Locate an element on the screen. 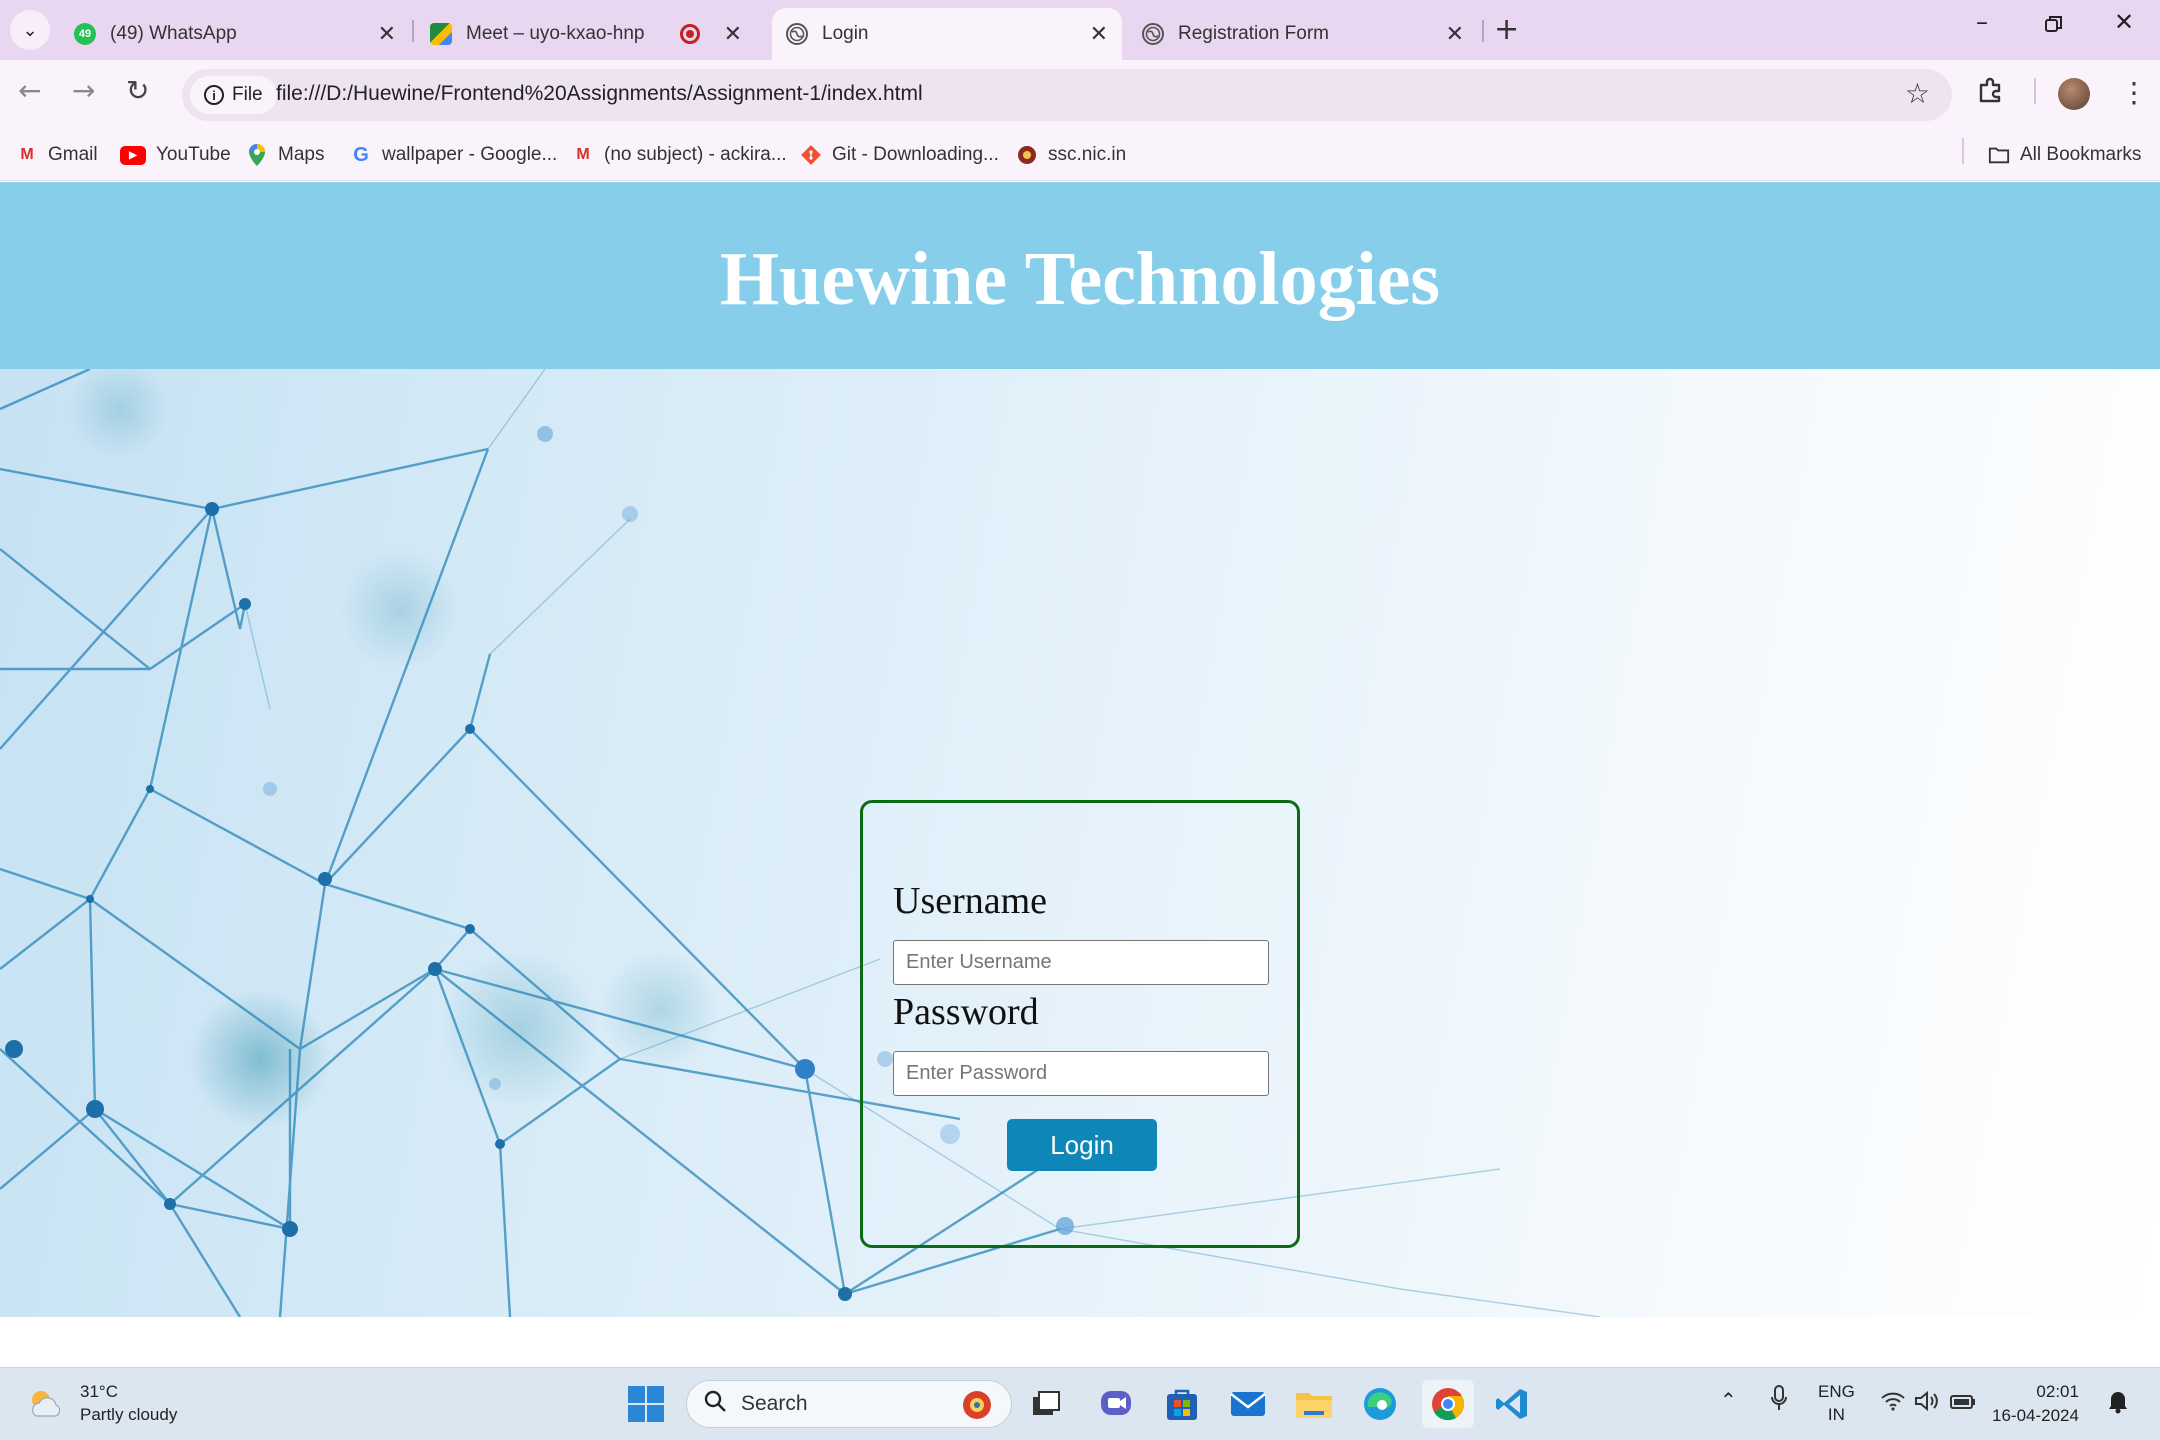 The image size is (2160, 1440). site-header: Huewine Technologies is located at coordinates (1080, 275).